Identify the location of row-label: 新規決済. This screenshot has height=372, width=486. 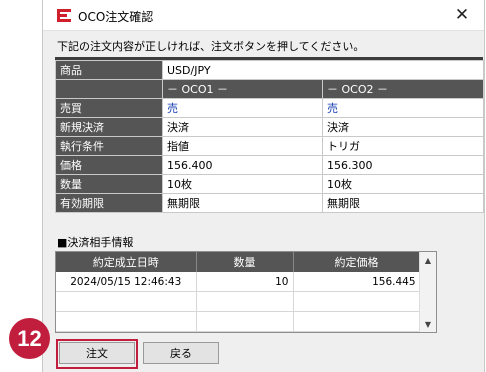
(109, 127).